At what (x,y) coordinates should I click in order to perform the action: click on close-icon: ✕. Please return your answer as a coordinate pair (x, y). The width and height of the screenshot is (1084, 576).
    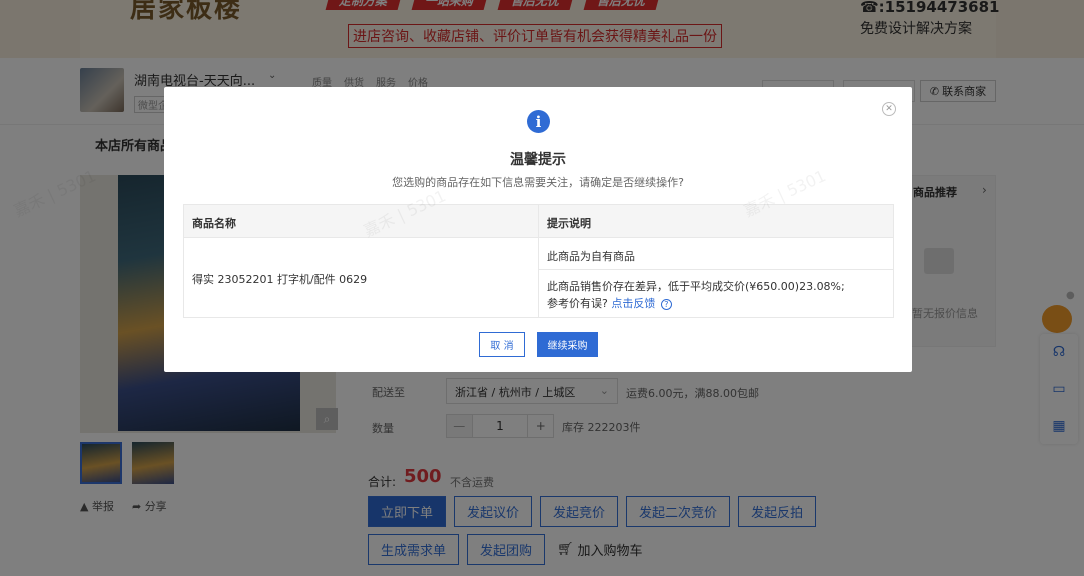
    Looking at the image, I should click on (889, 109).